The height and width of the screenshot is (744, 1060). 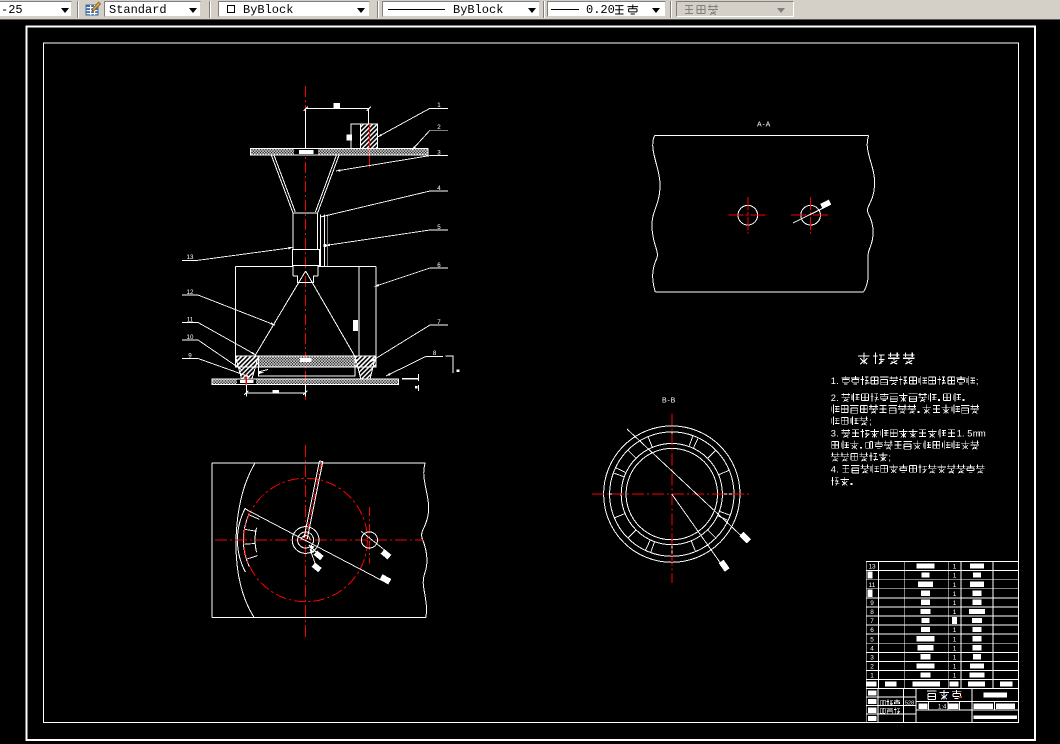 What do you see at coordinates (190, 337) in the screenshot?
I see `svg-text: 10` at bounding box center [190, 337].